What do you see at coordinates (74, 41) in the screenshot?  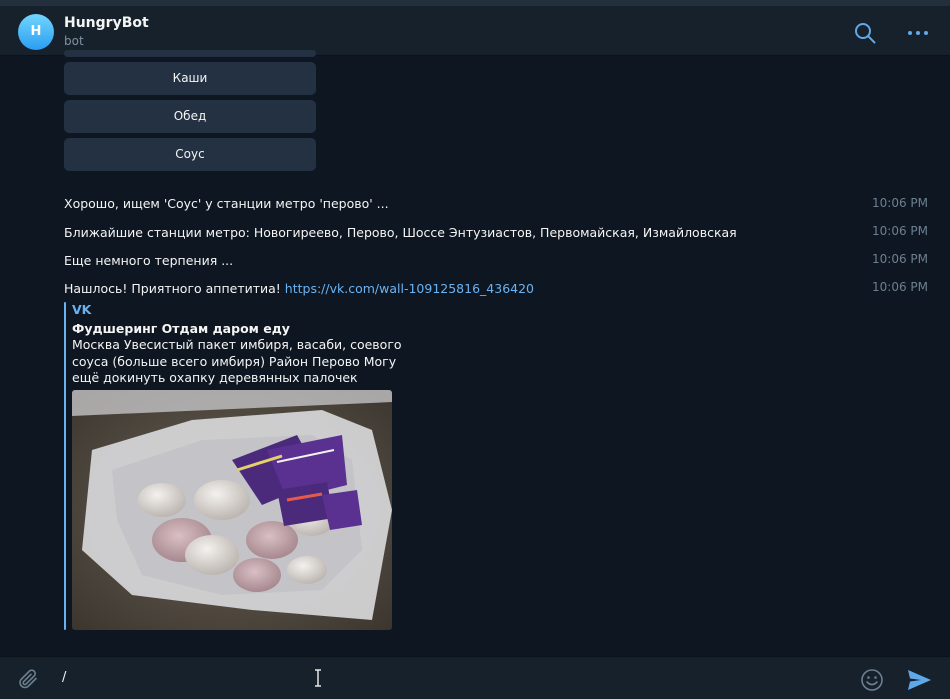 I see `chat-subtitle: bot` at bounding box center [74, 41].